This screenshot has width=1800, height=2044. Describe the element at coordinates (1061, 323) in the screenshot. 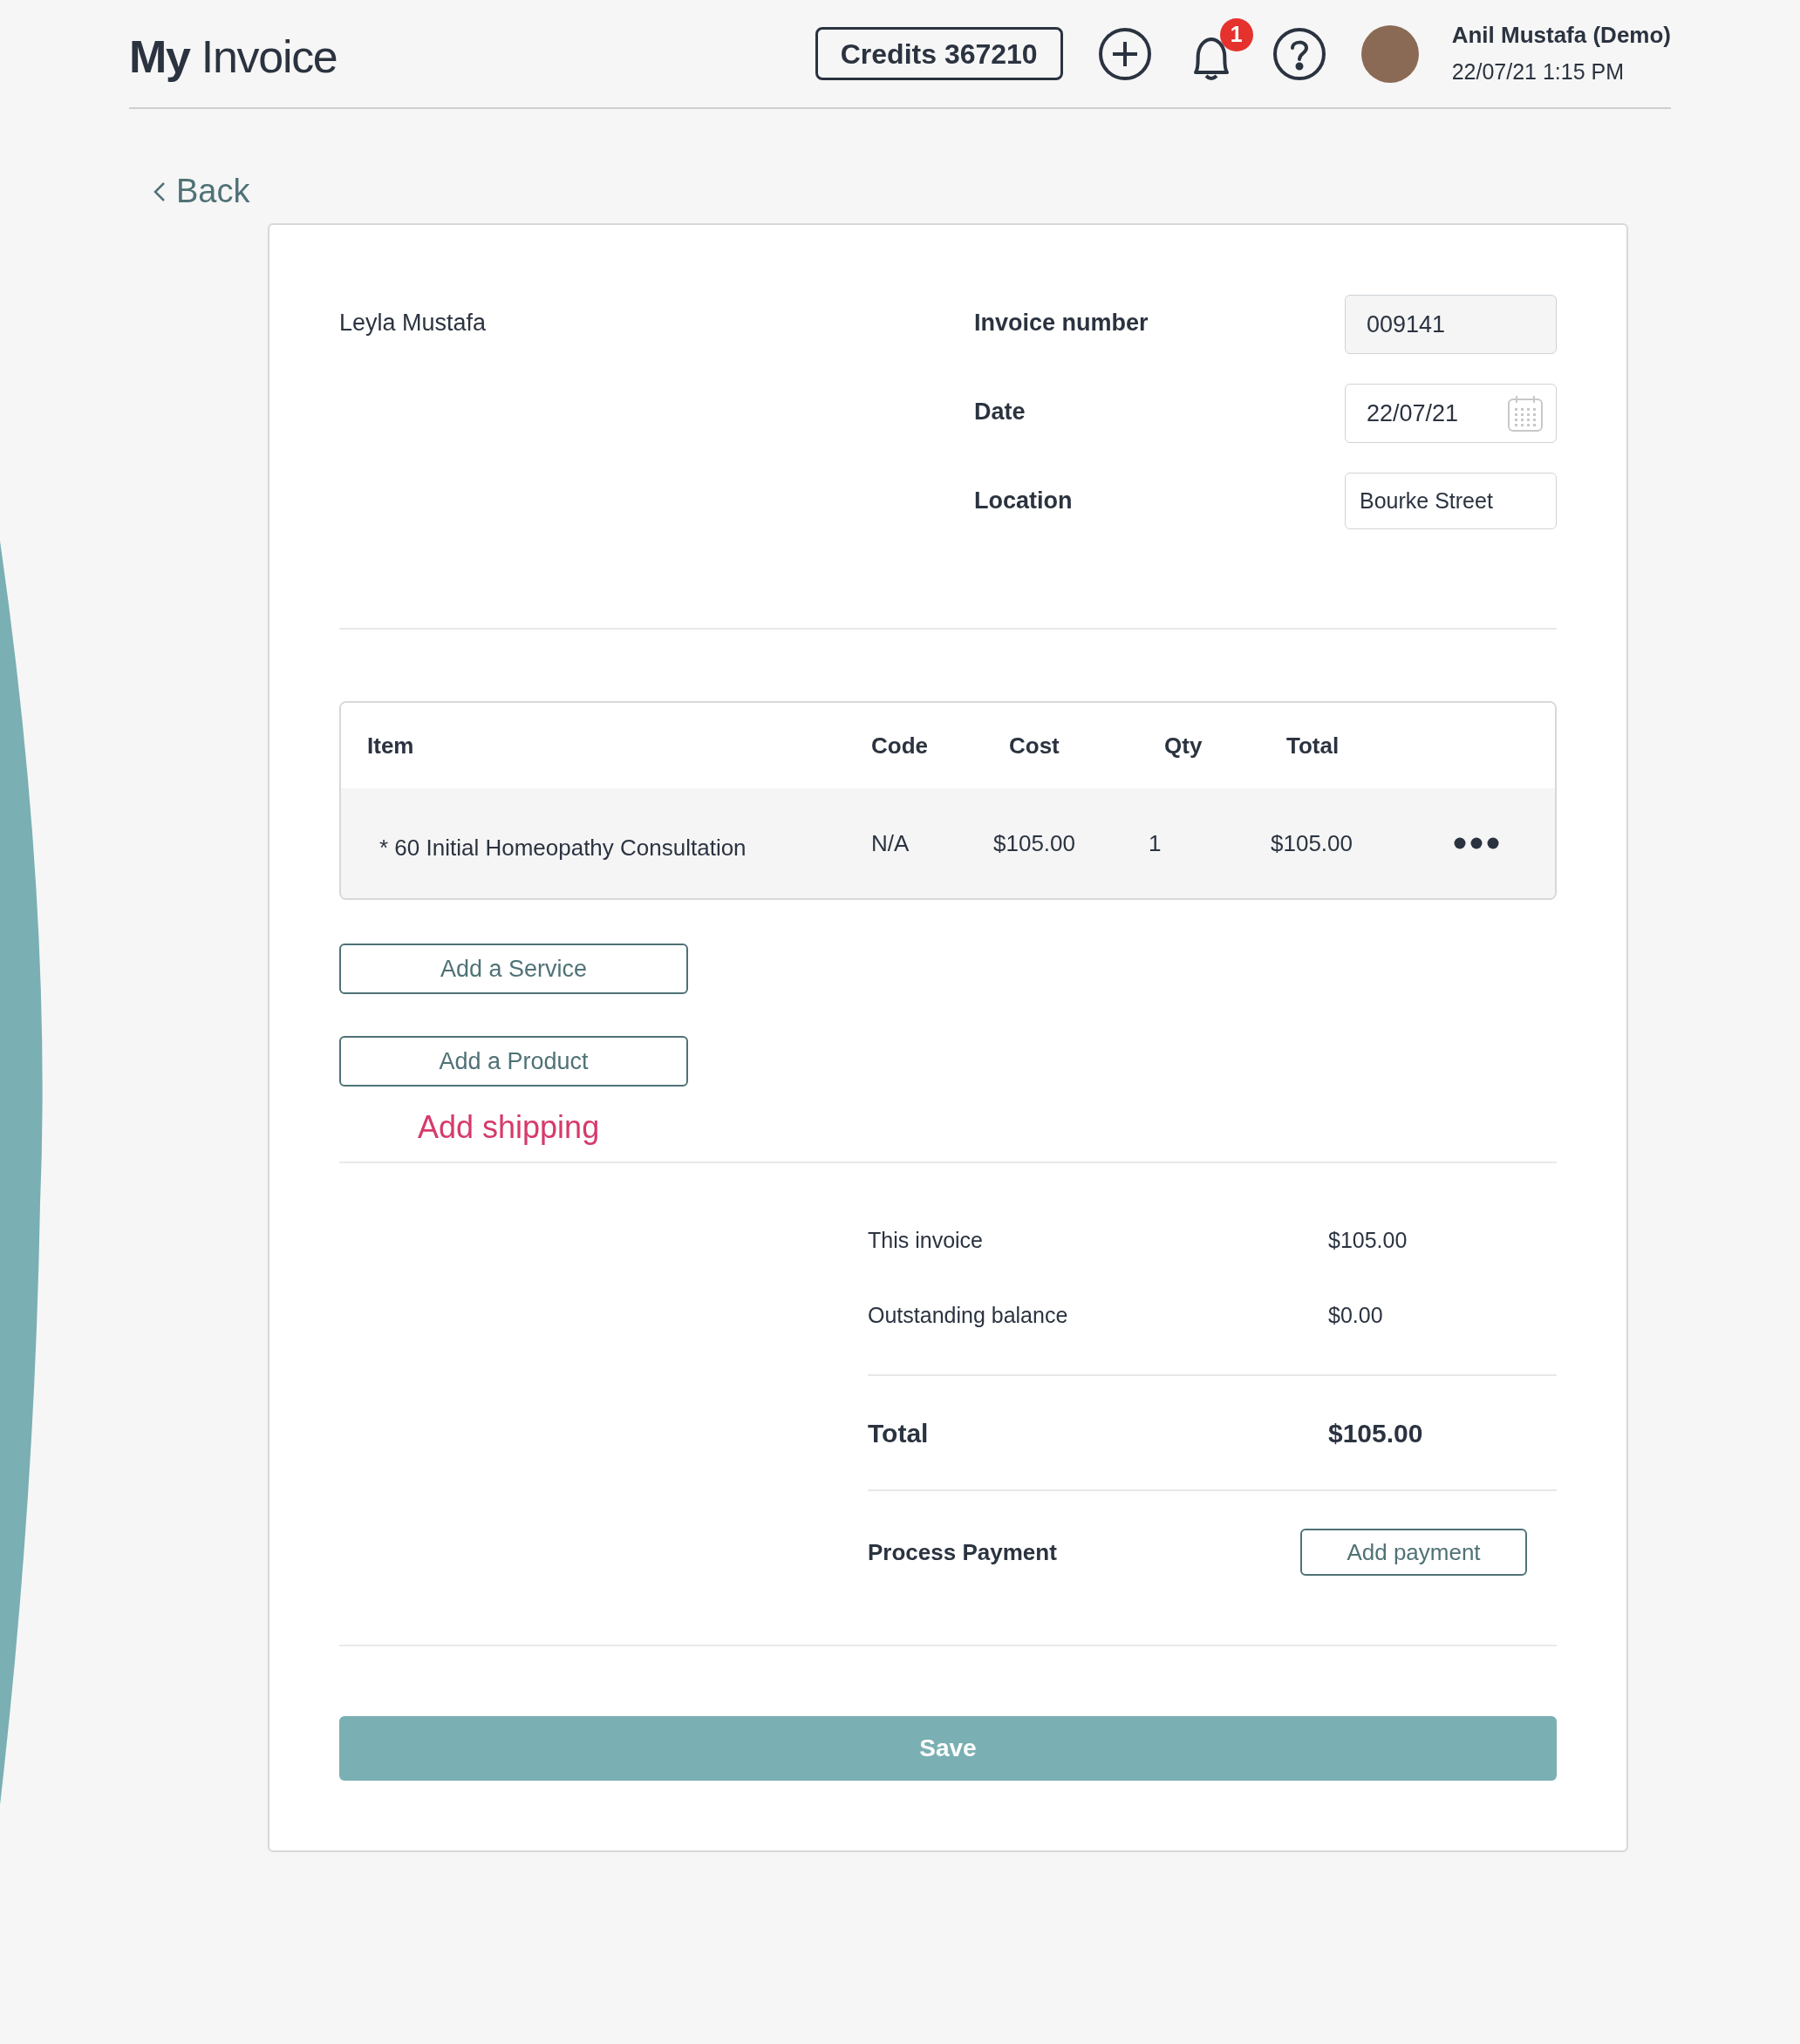

I see `field-label: Invoice number` at that location.